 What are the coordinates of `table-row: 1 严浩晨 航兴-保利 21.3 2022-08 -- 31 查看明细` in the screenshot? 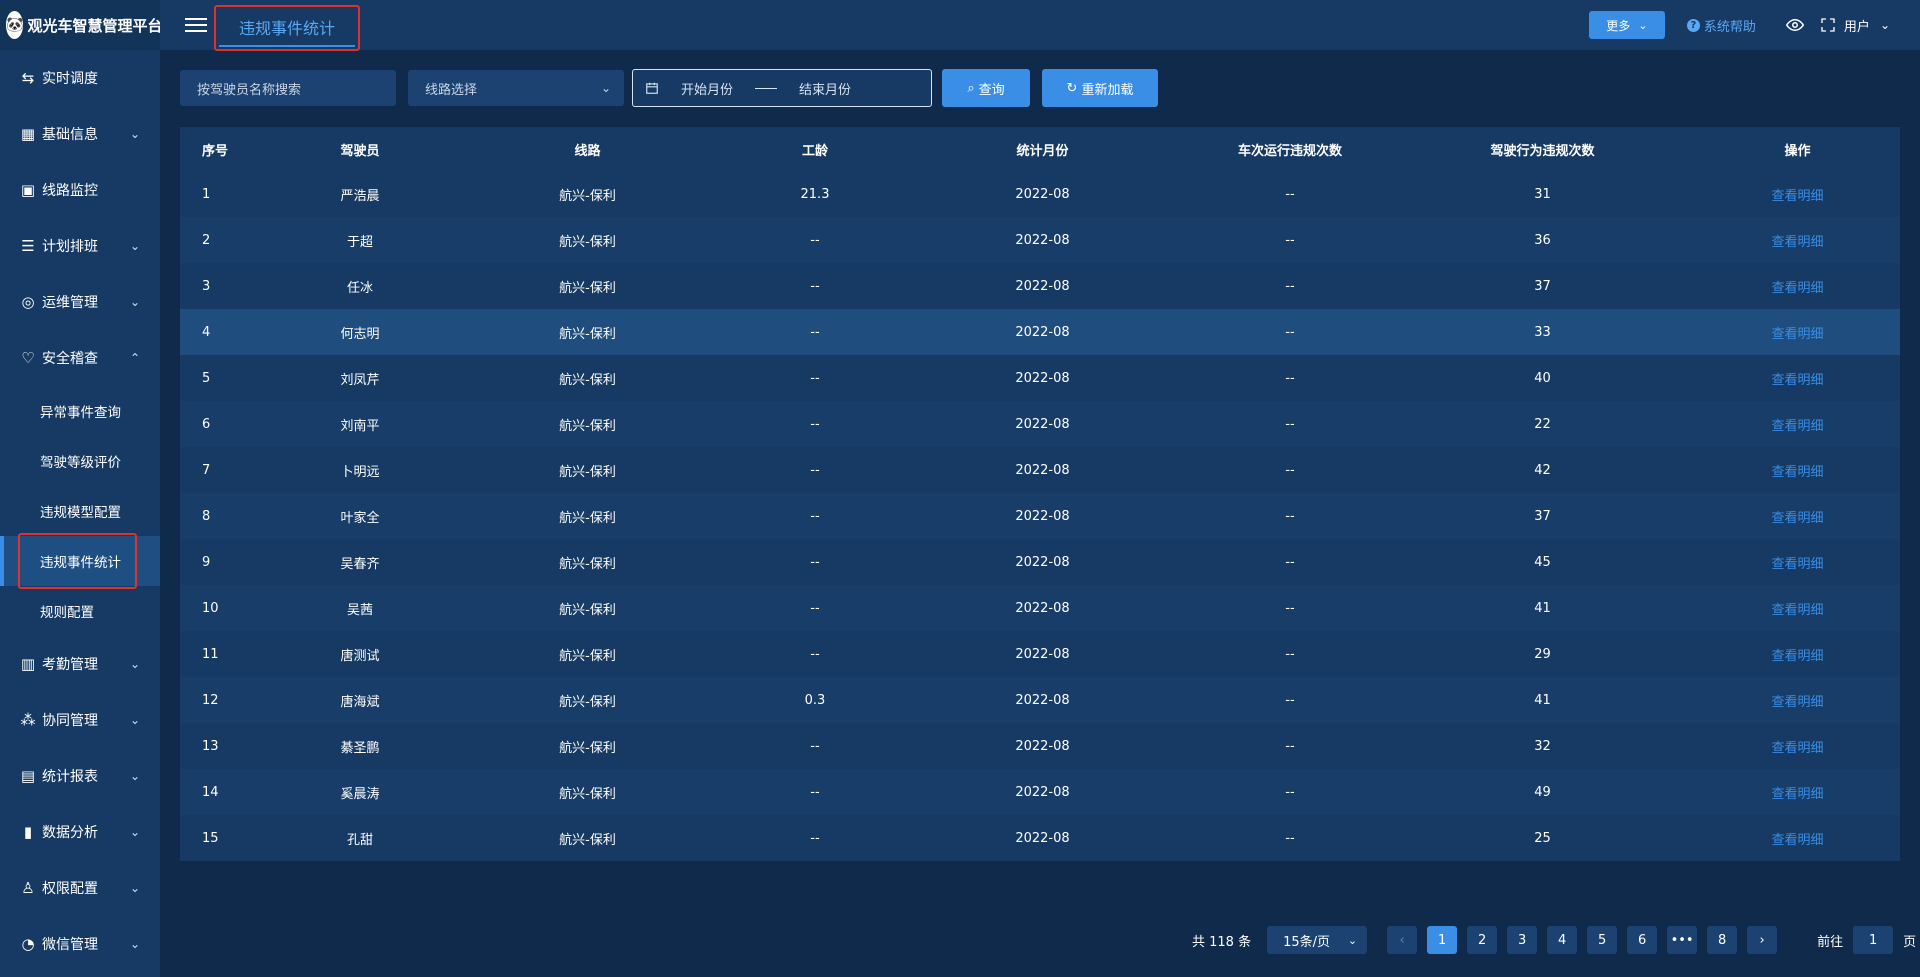 It's located at (1040, 194).